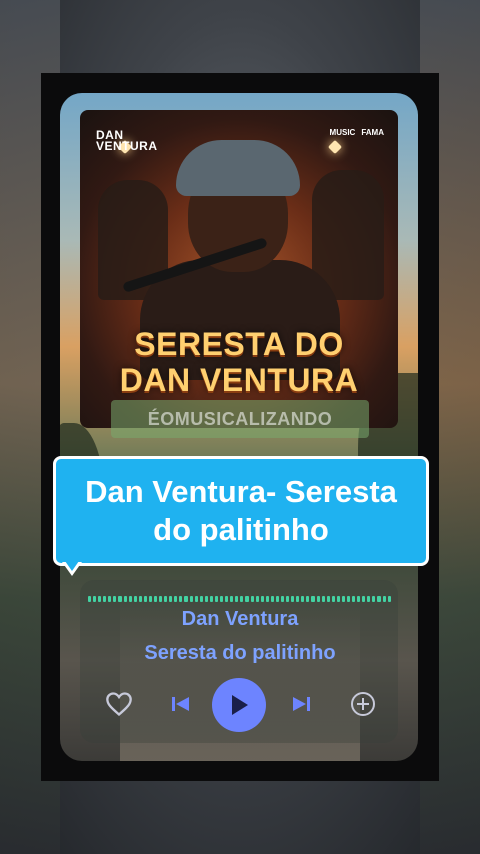  I want to click on caption-line2: do palitinho, so click(241, 529).